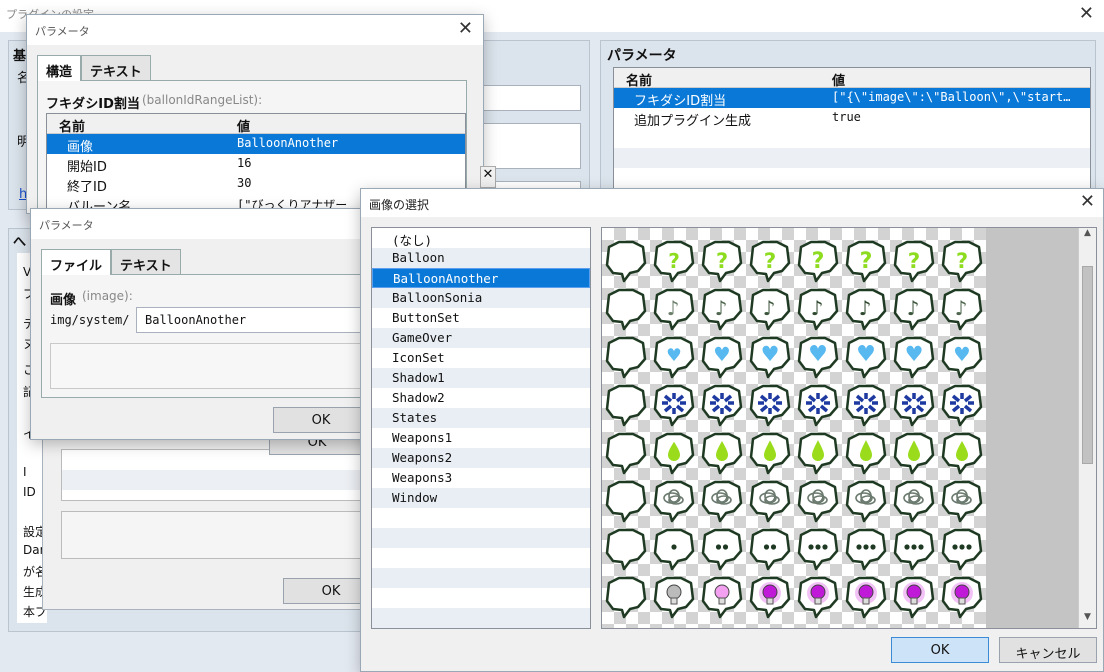 This screenshot has width=1104, height=672. I want to click on file-list-item: Shadow1, so click(481, 378).